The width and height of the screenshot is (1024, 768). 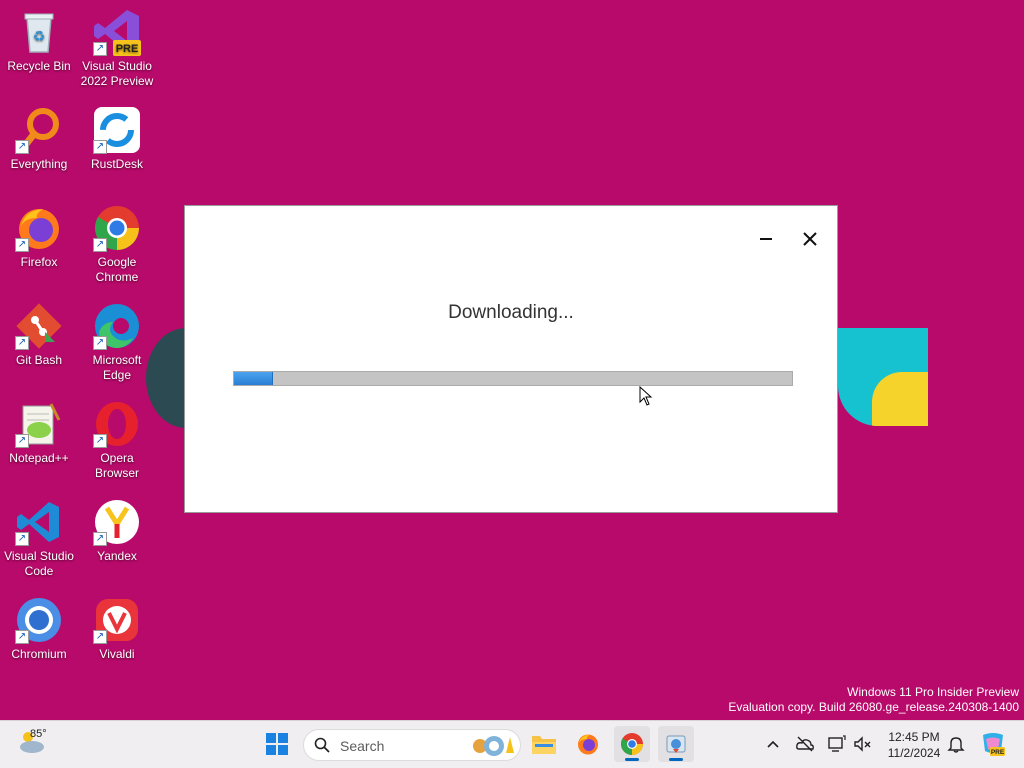 What do you see at coordinates (862, 744) in the screenshot?
I see `volume-muted-icon` at bounding box center [862, 744].